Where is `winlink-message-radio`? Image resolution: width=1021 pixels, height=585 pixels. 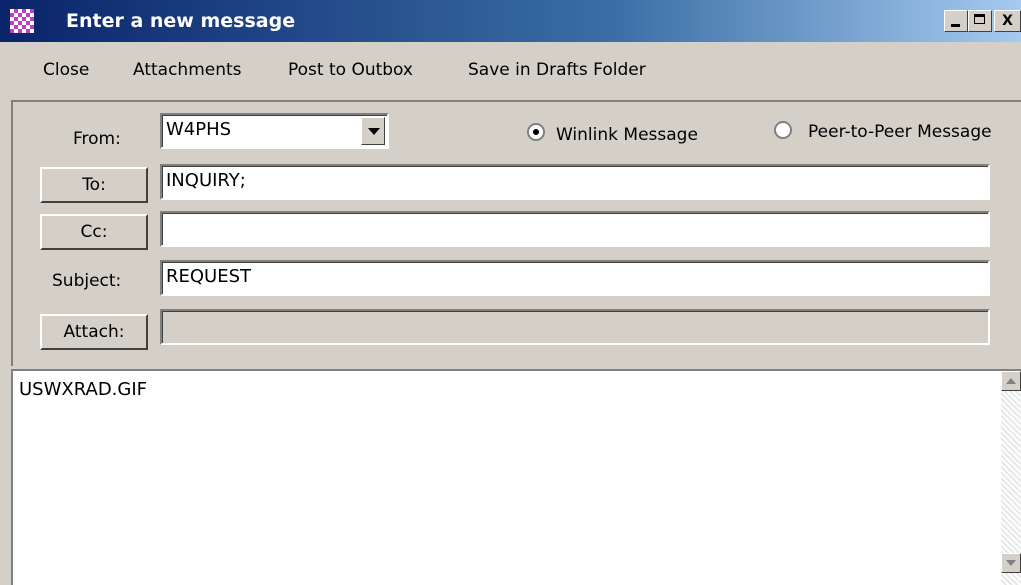
winlink-message-radio is located at coordinates (536, 132).